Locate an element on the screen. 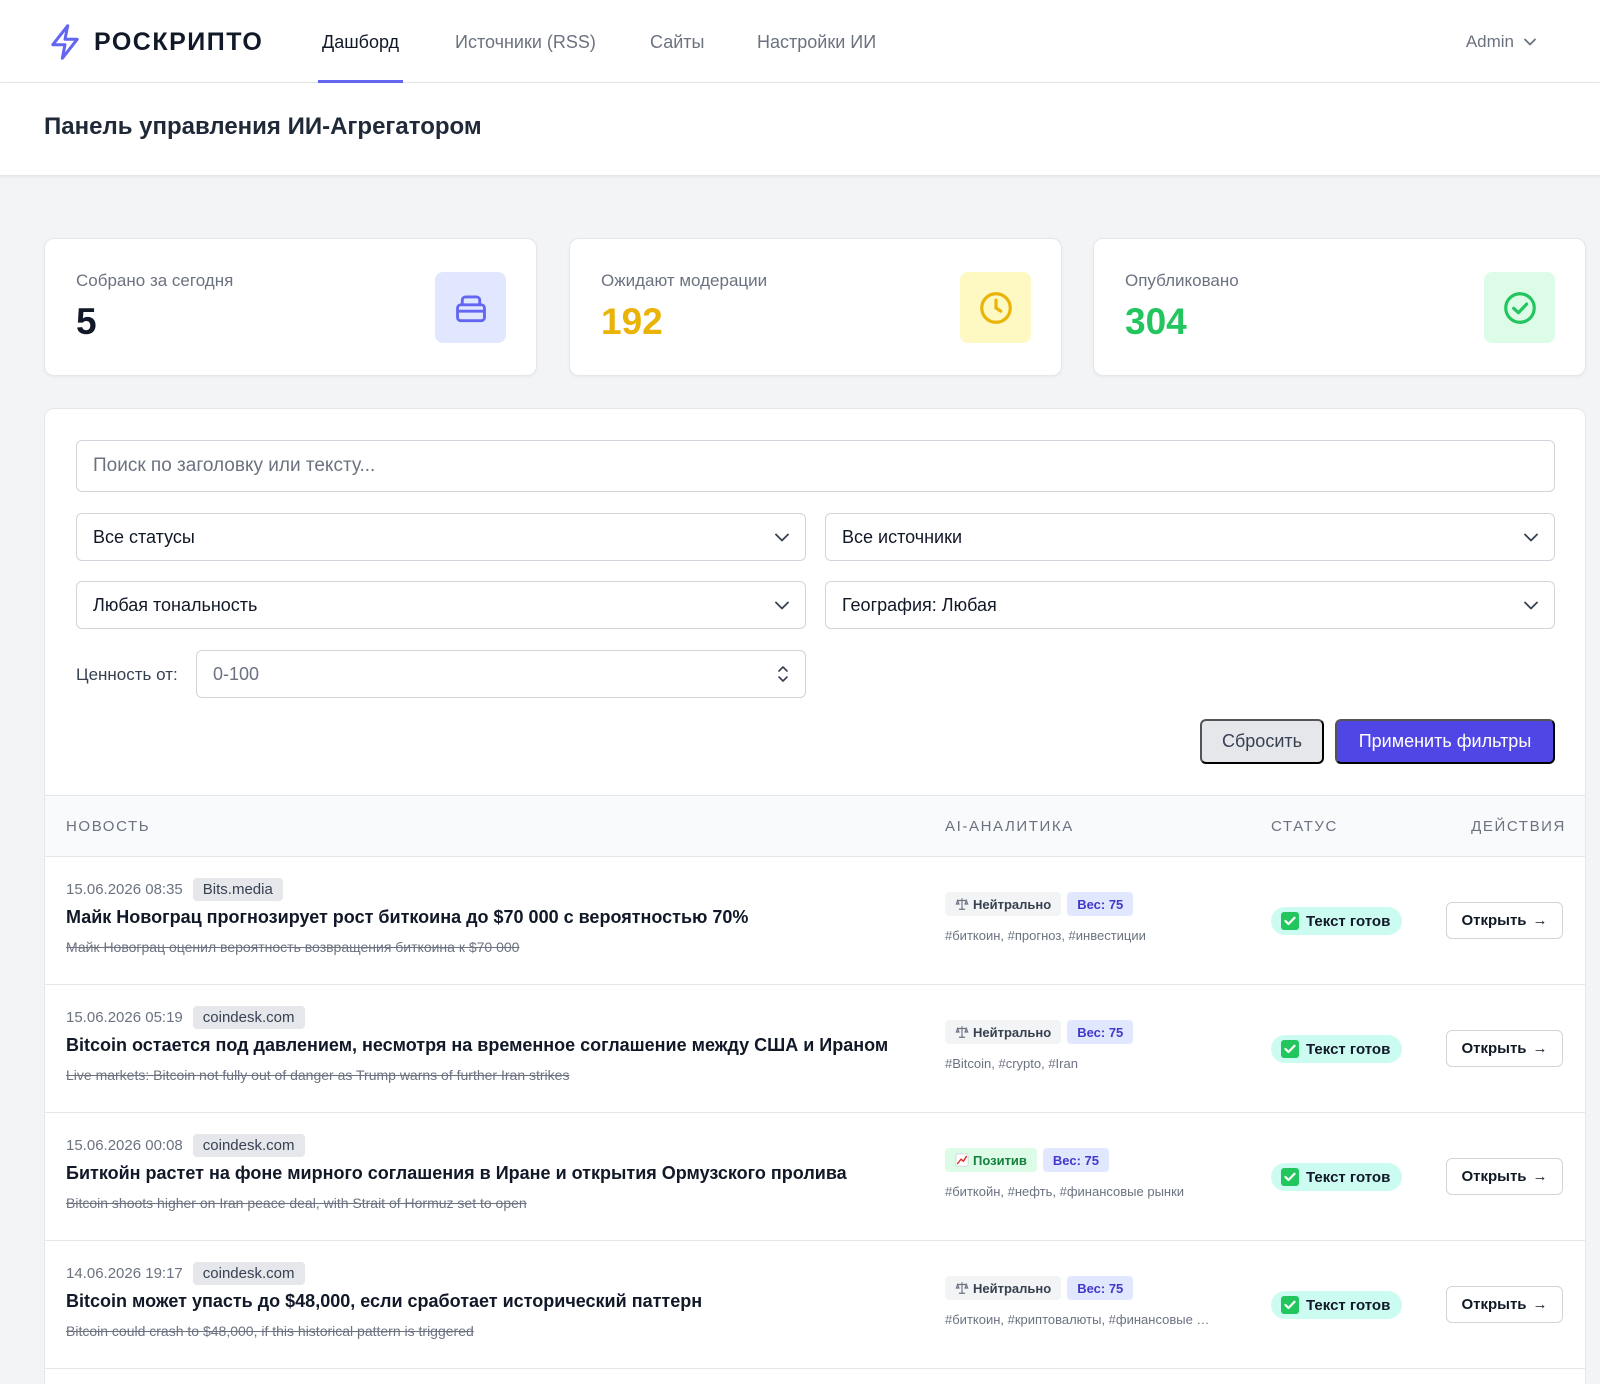 The width and height of the screenshot is (1600, 1384). value-placeholder: 0-100 is located at coordinates (236, 673).